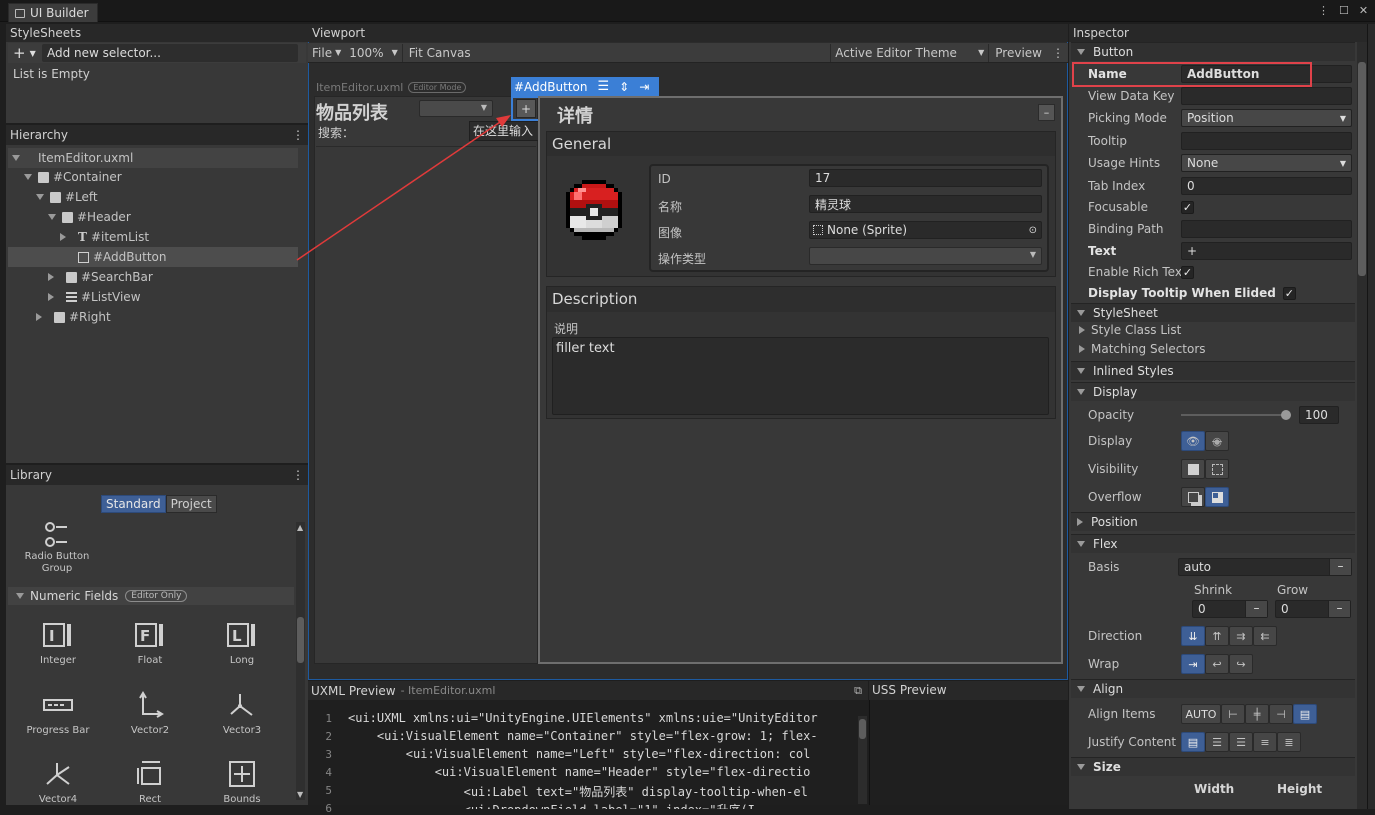 The image size is (1375, 815). What do you see at coordinates (25, 53) in the screenshot?
I see `add-stylesheet-button: + ▼` at bounding box center [25, 53].